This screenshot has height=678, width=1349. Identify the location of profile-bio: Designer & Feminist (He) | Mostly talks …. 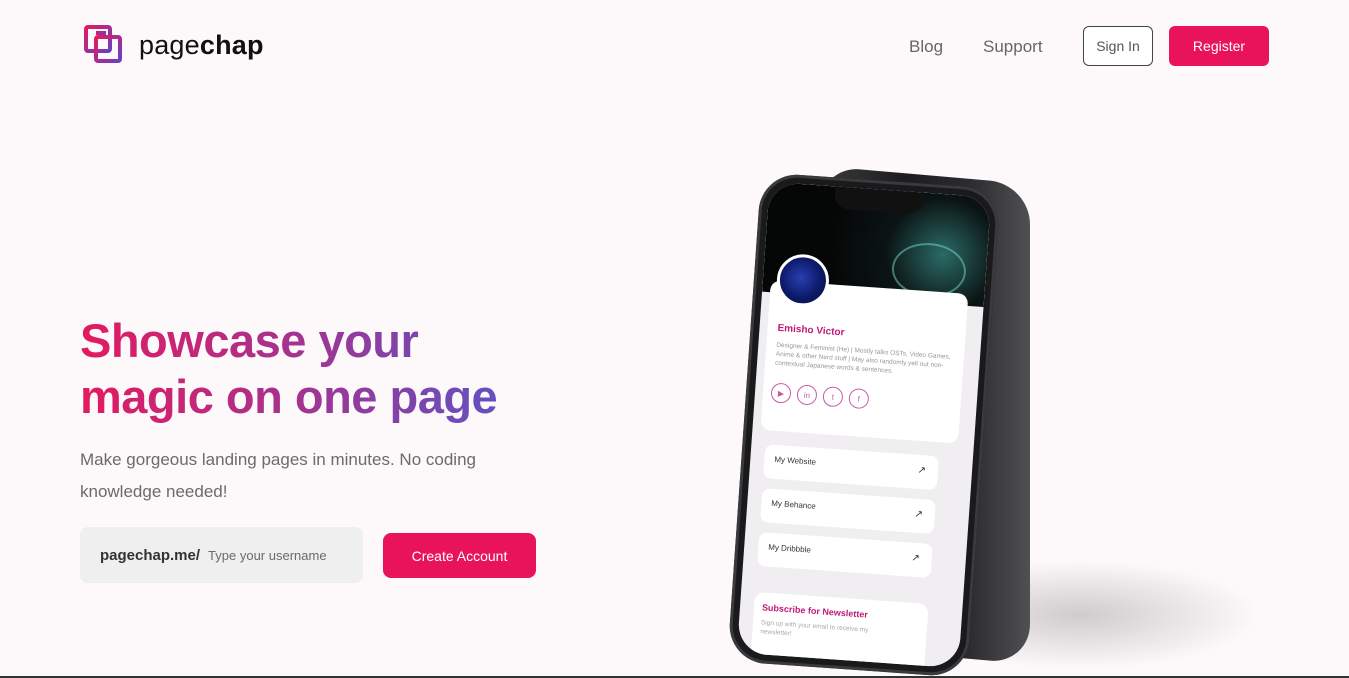
(862, 358).